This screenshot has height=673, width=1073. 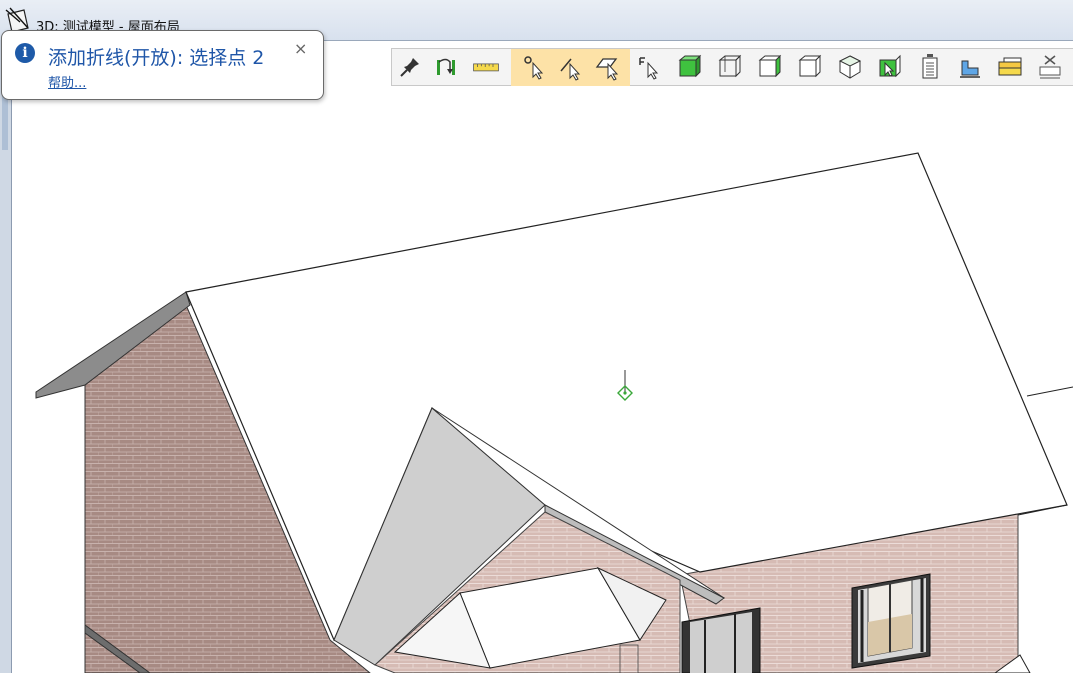 What do you see at coordinates (810, 67) in the screenshot?
I see `box-front-icon` at bounding box center [810, 67].